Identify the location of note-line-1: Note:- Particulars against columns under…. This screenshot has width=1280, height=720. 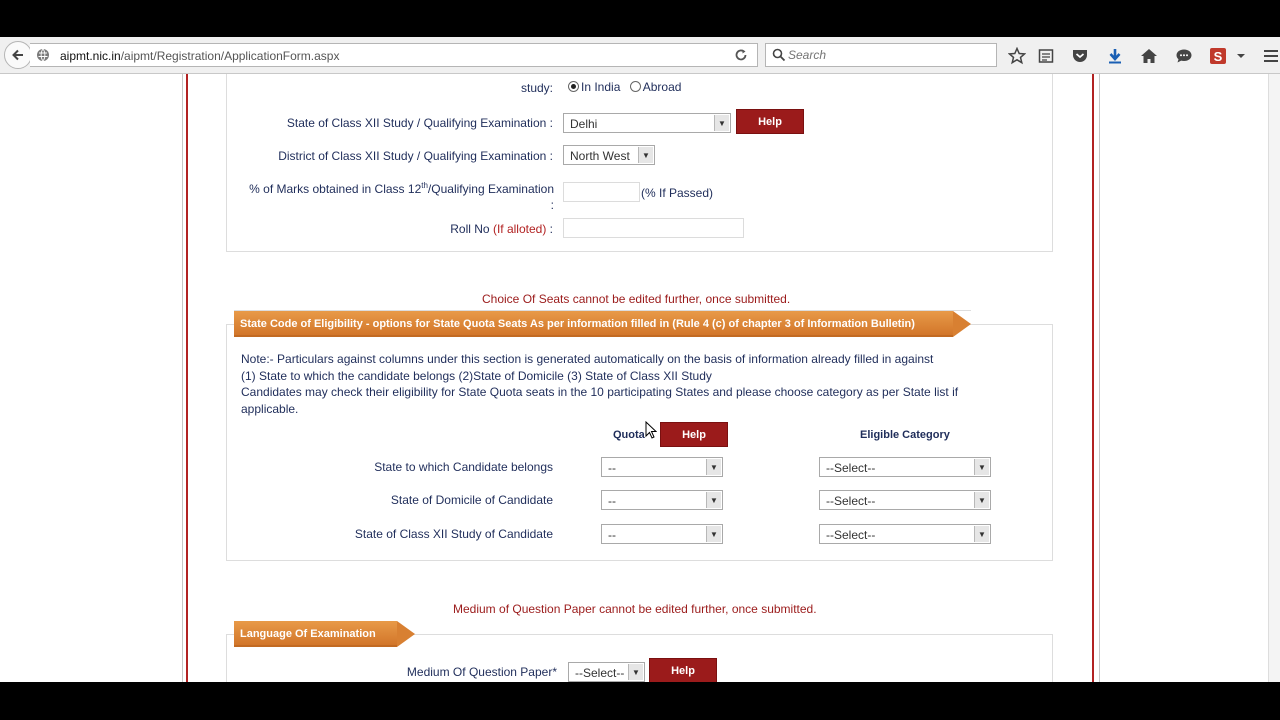
(587, 359).